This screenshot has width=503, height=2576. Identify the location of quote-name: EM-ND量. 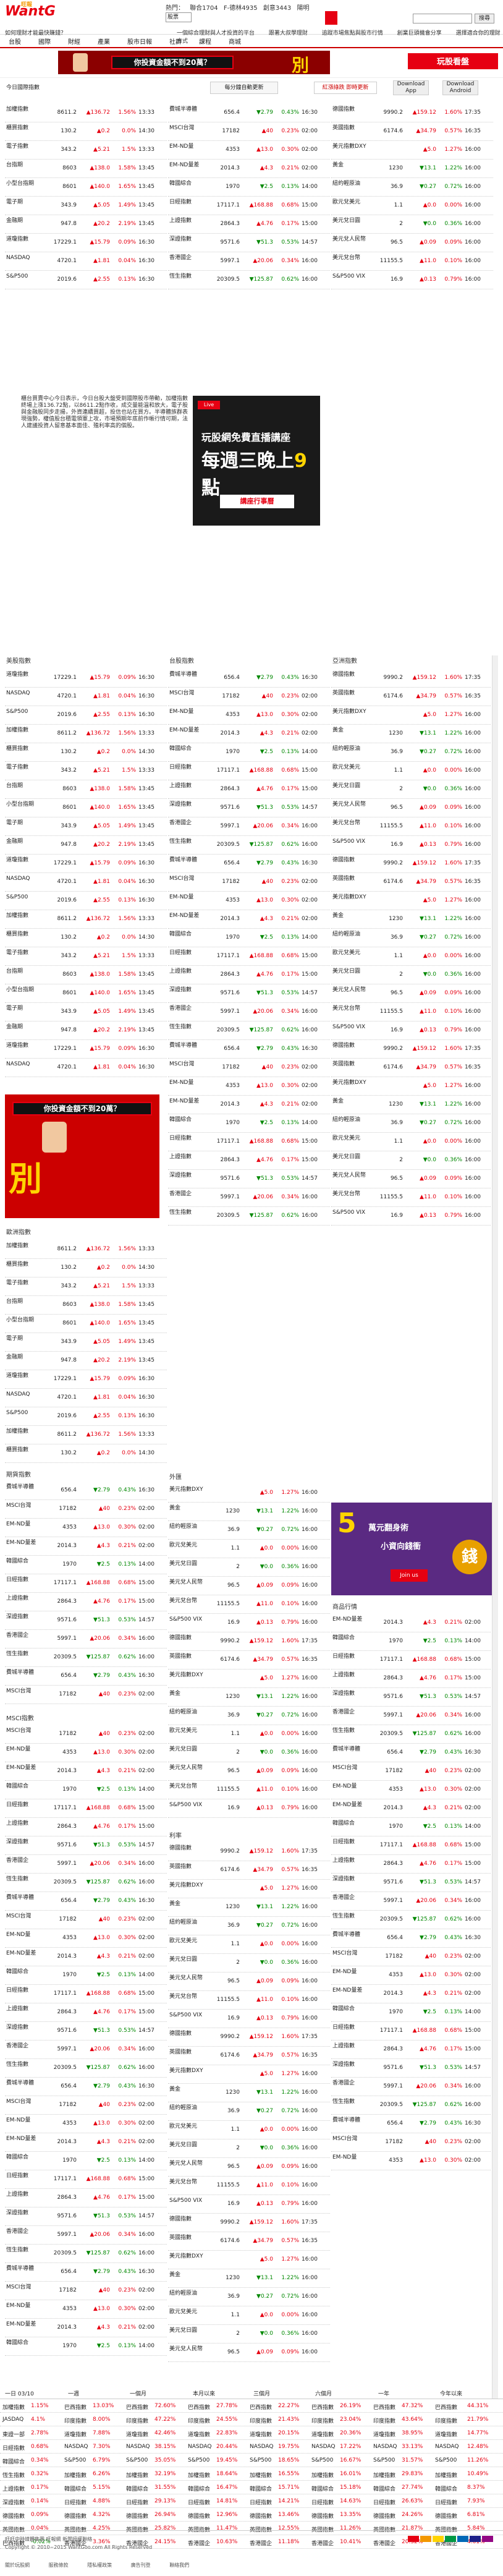
(352, 2157).